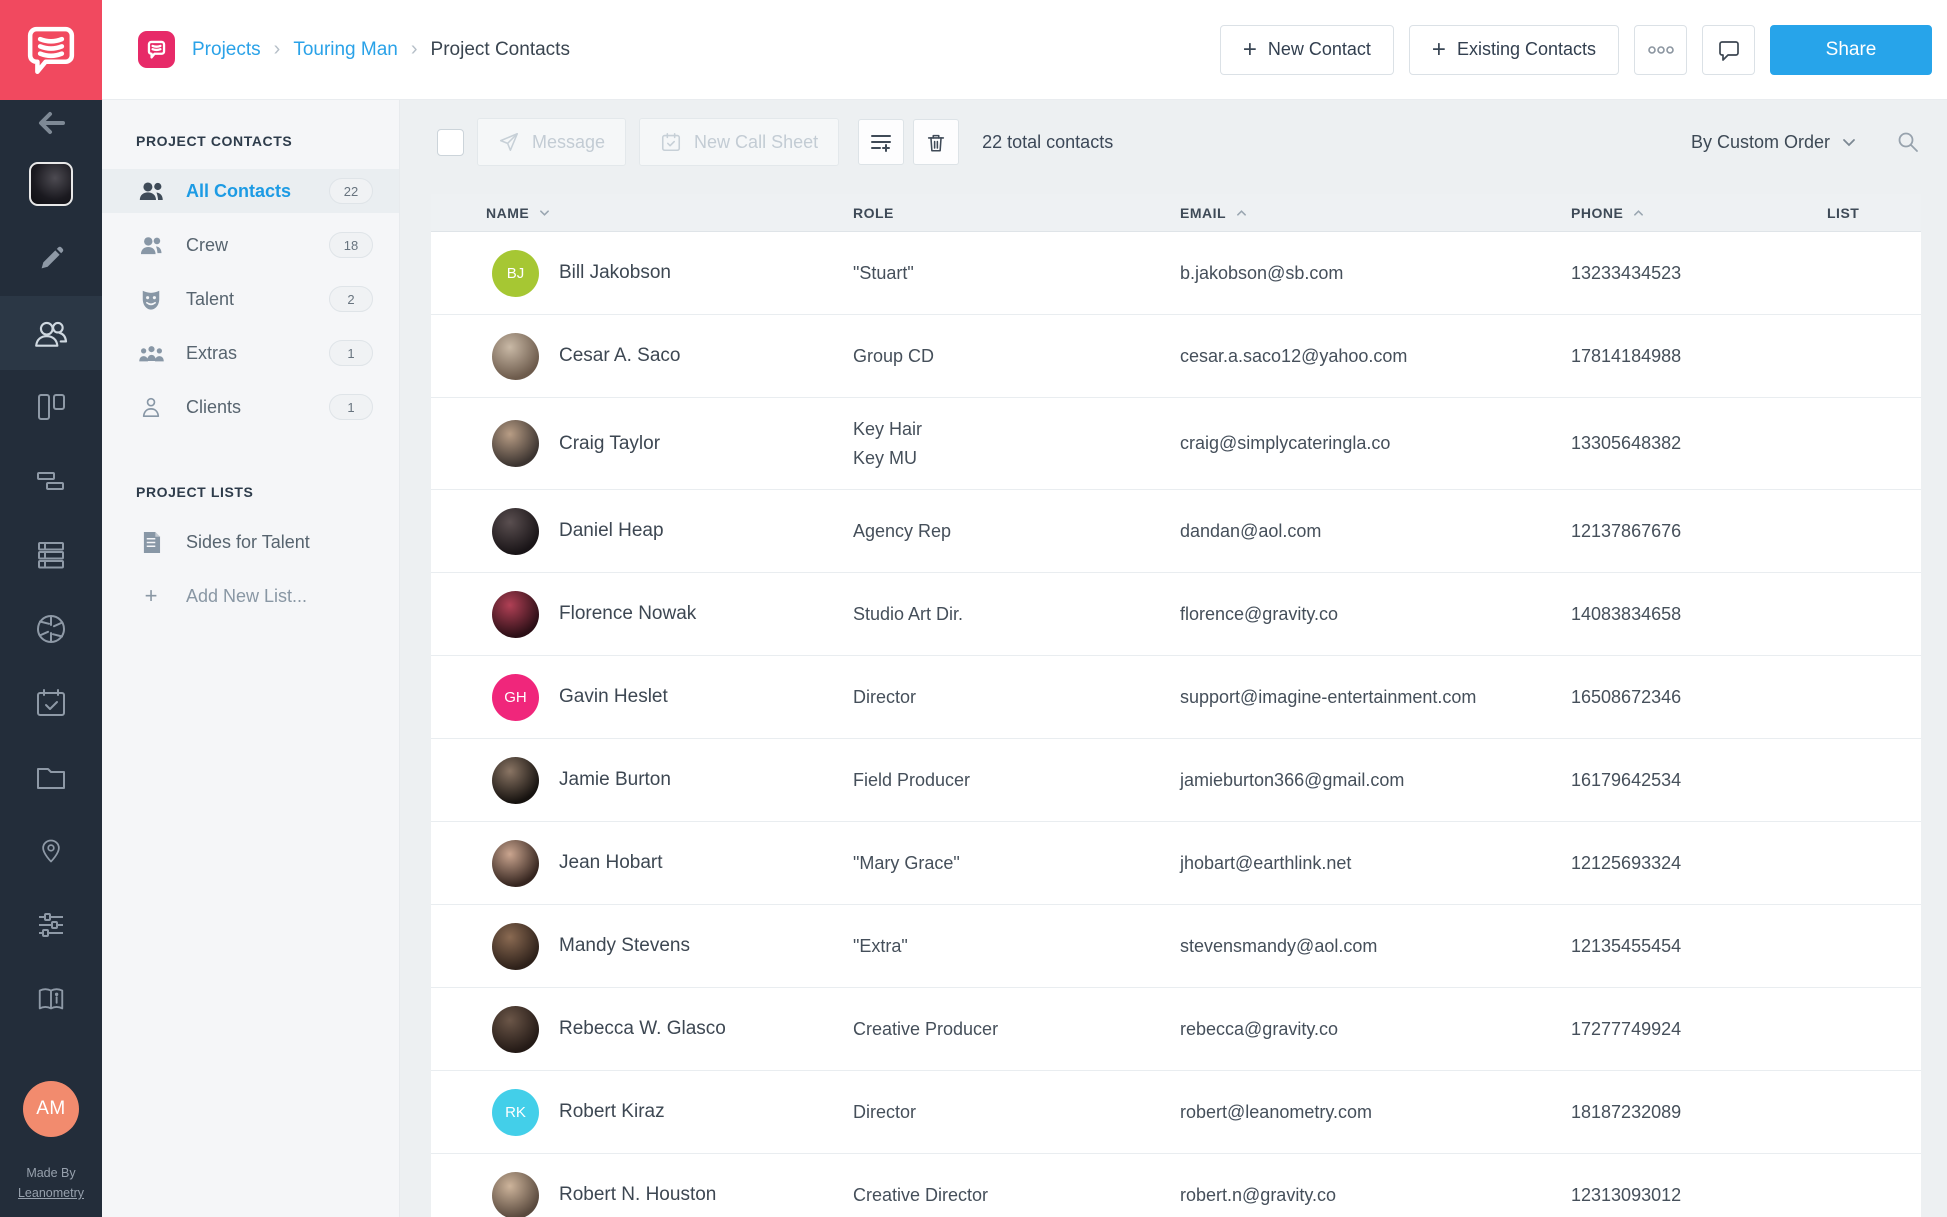 This screenshot has height=1217, width=1947. What do you see at coordinates (1626, 530) in the screenshot?
I see `contact-phone: 12137867676` at bounding box center [1626, 530].